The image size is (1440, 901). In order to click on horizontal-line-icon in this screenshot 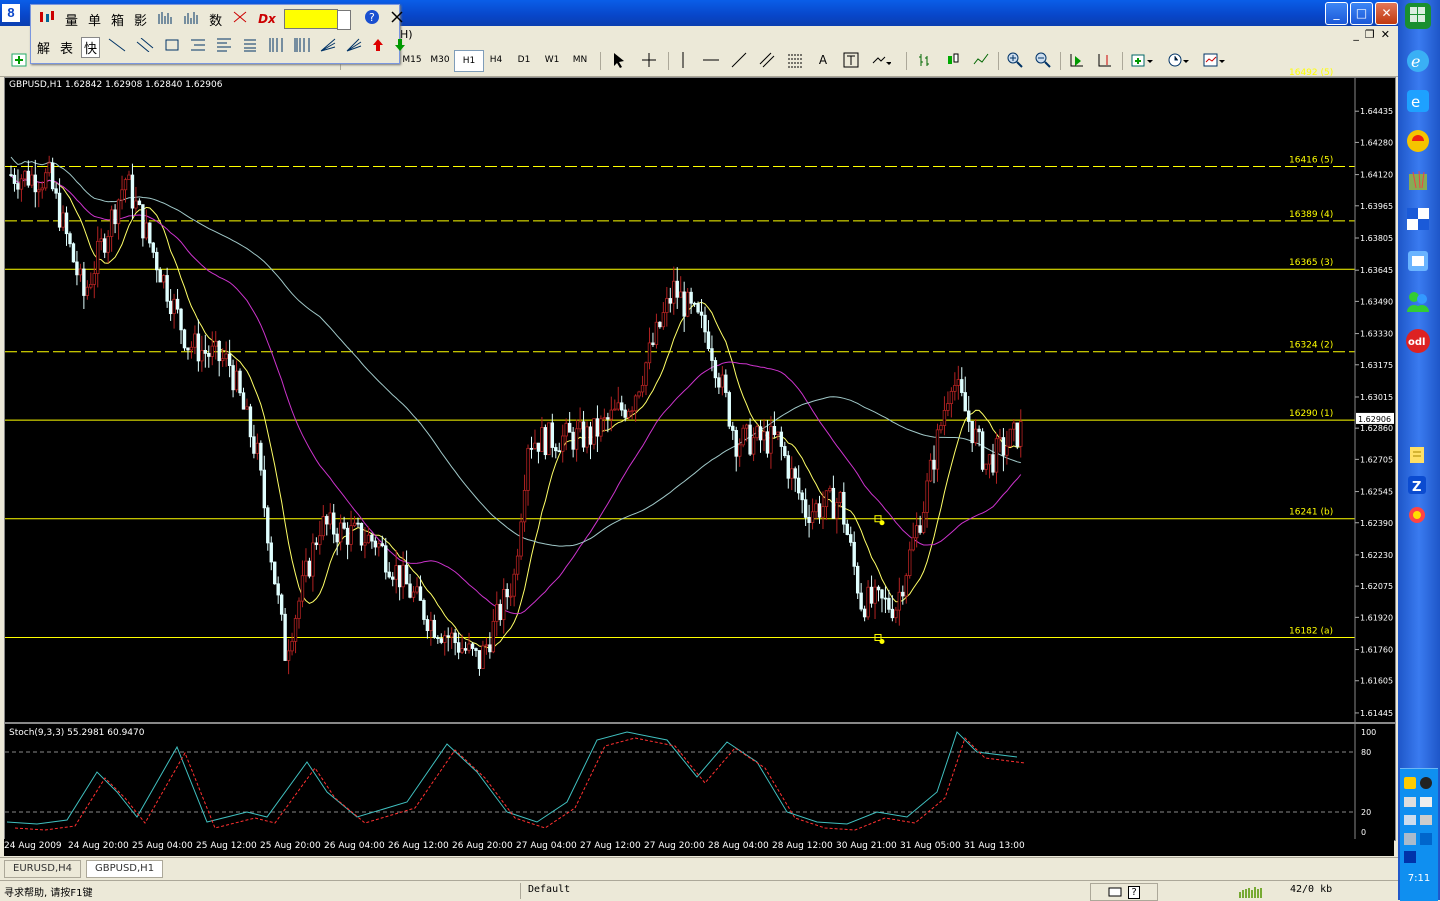, I will do `click(711, 60)`.